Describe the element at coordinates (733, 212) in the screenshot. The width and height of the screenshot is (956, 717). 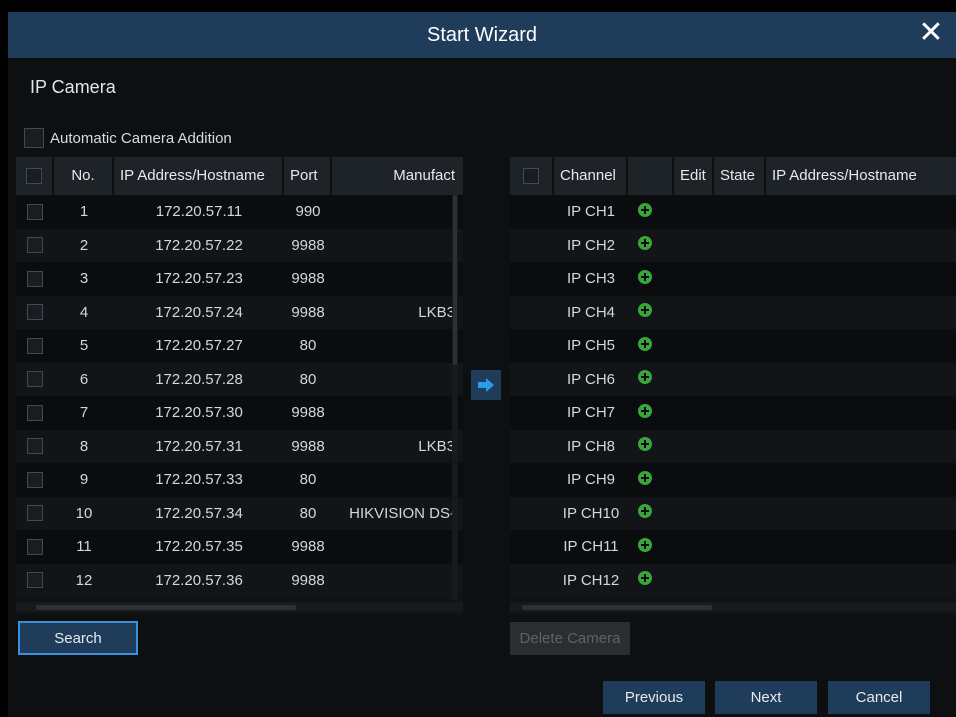
I see `channel-row: IP CH1` at that location.